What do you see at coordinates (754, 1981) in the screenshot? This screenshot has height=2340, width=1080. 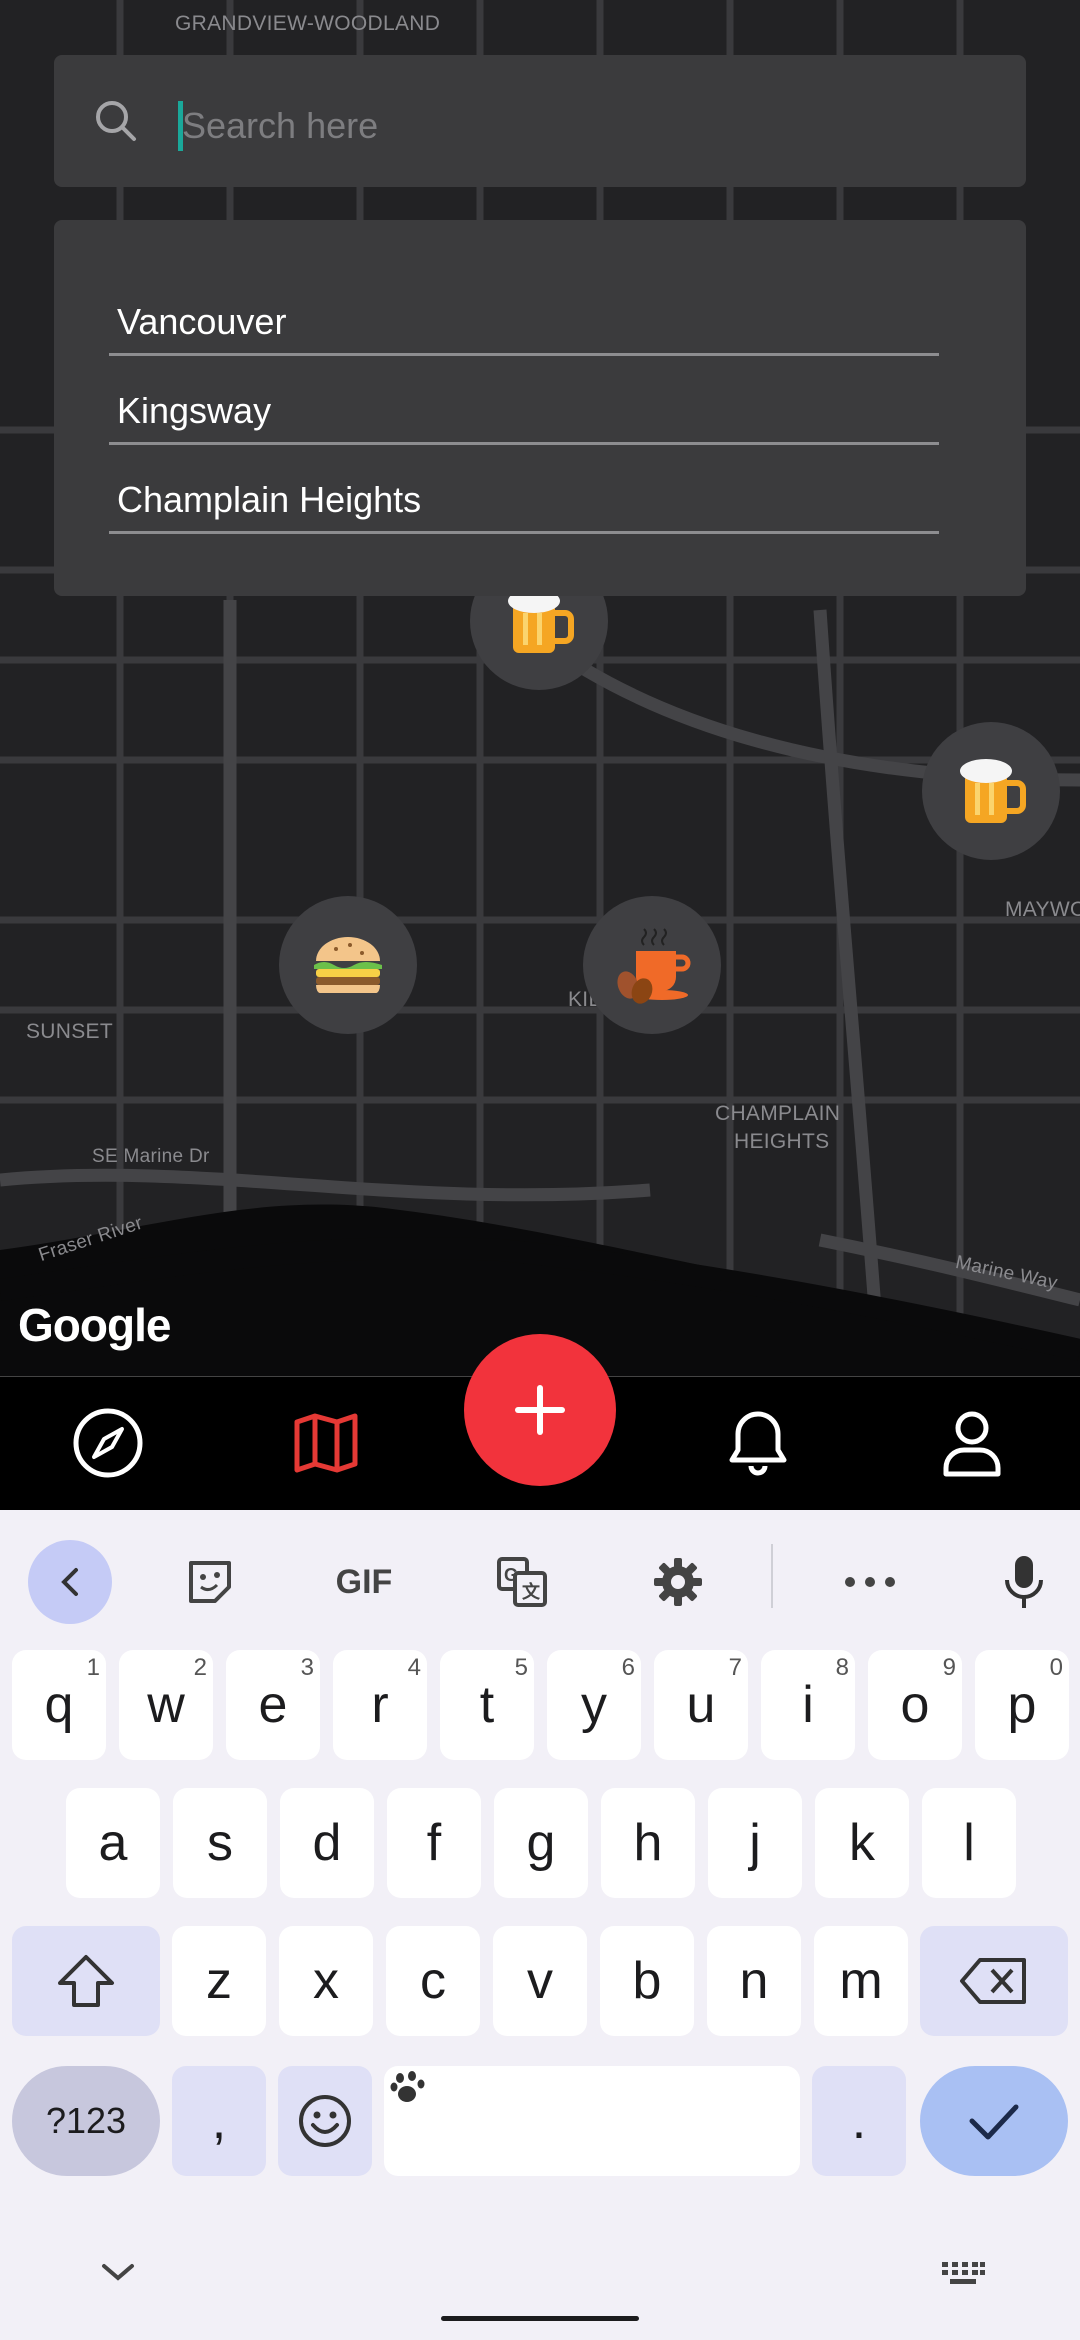 I see `key-n: n` at bounding box center [754, 1981].